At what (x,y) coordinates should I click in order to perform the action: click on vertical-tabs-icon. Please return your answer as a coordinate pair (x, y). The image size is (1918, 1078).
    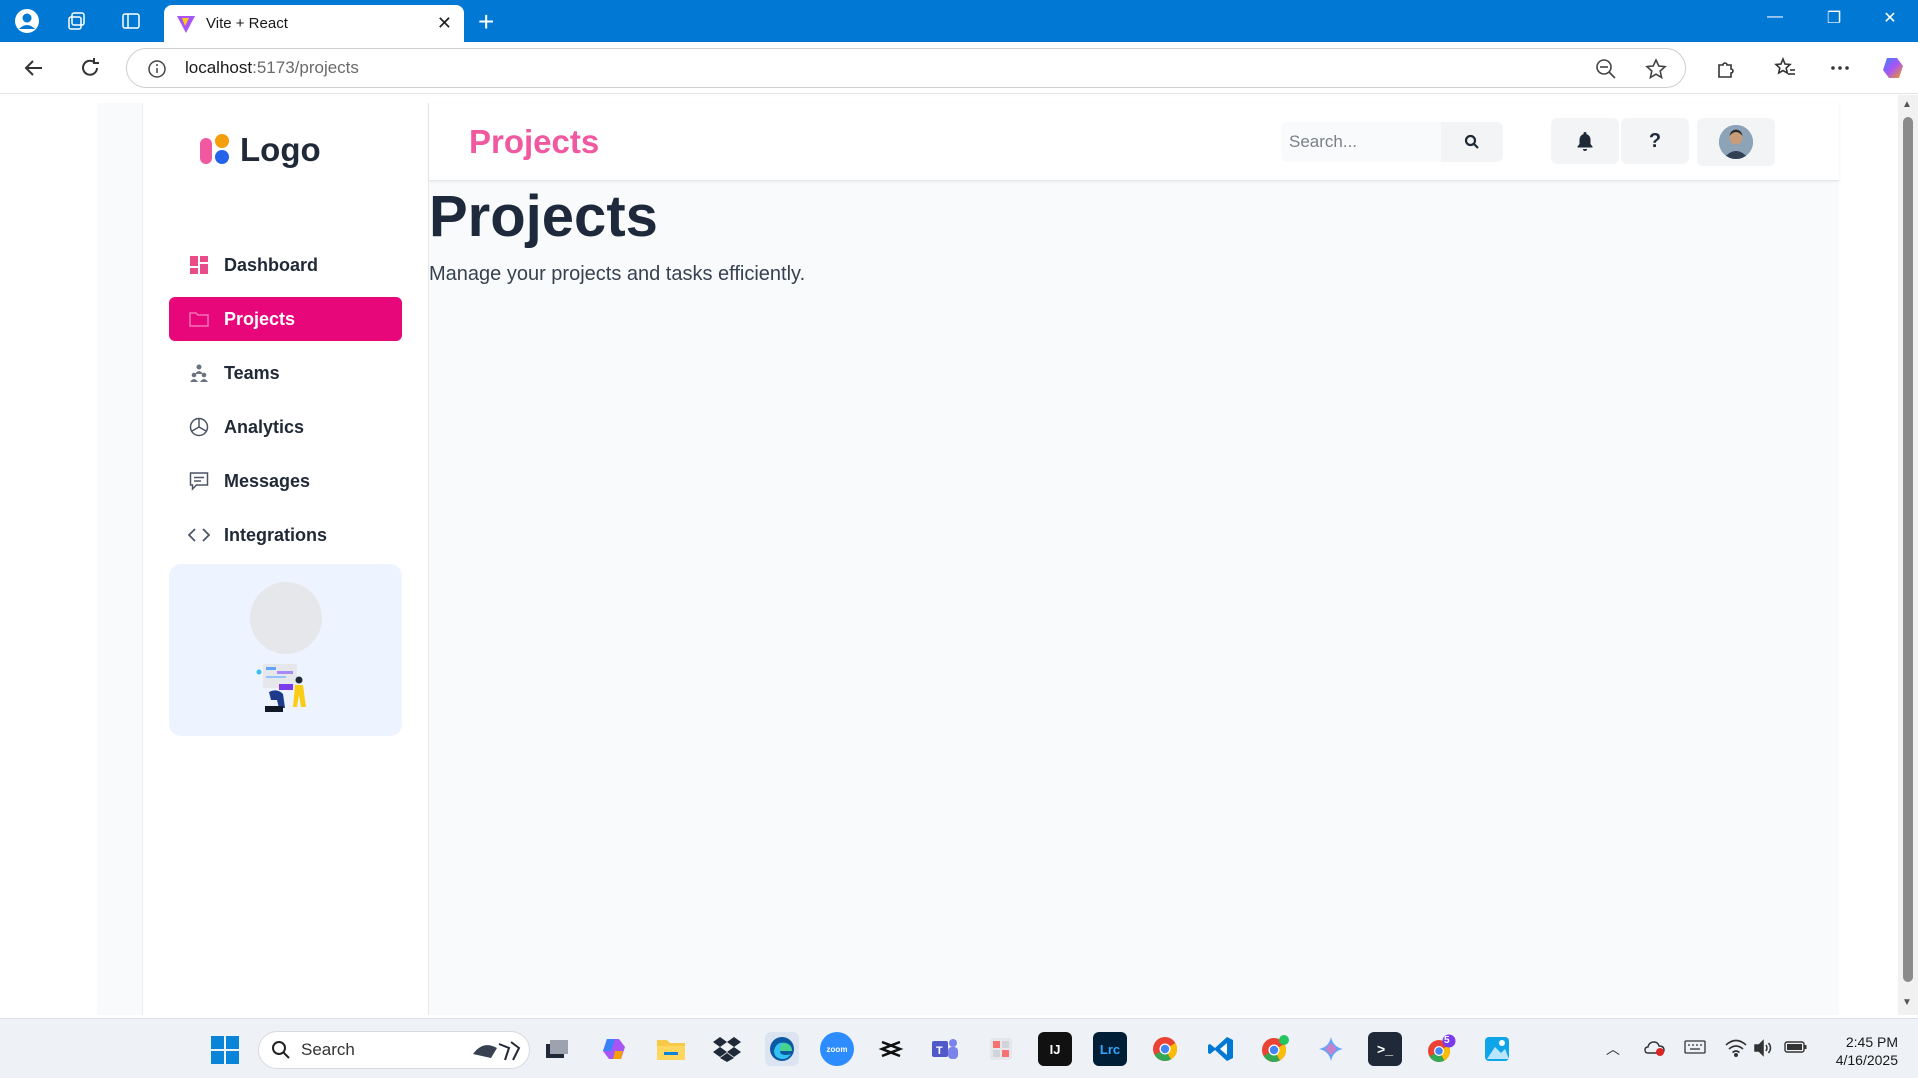
    Looking at the image, I should click on (131, 21).